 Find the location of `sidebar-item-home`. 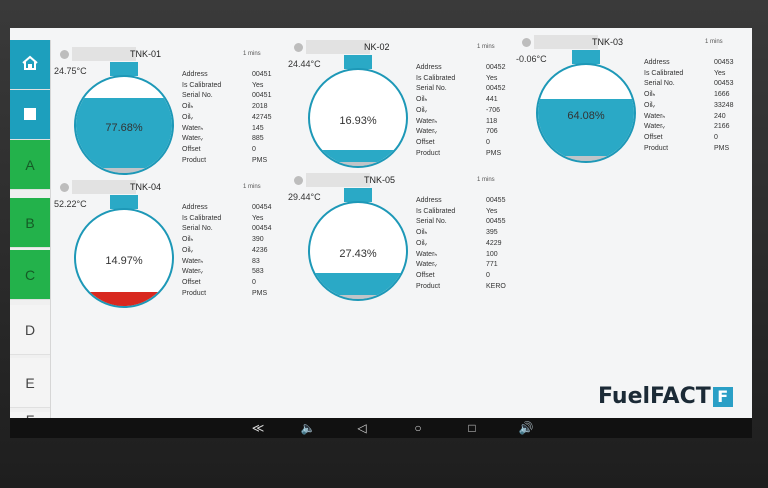

sidebar-item-home is located at coordinates (30, 65).